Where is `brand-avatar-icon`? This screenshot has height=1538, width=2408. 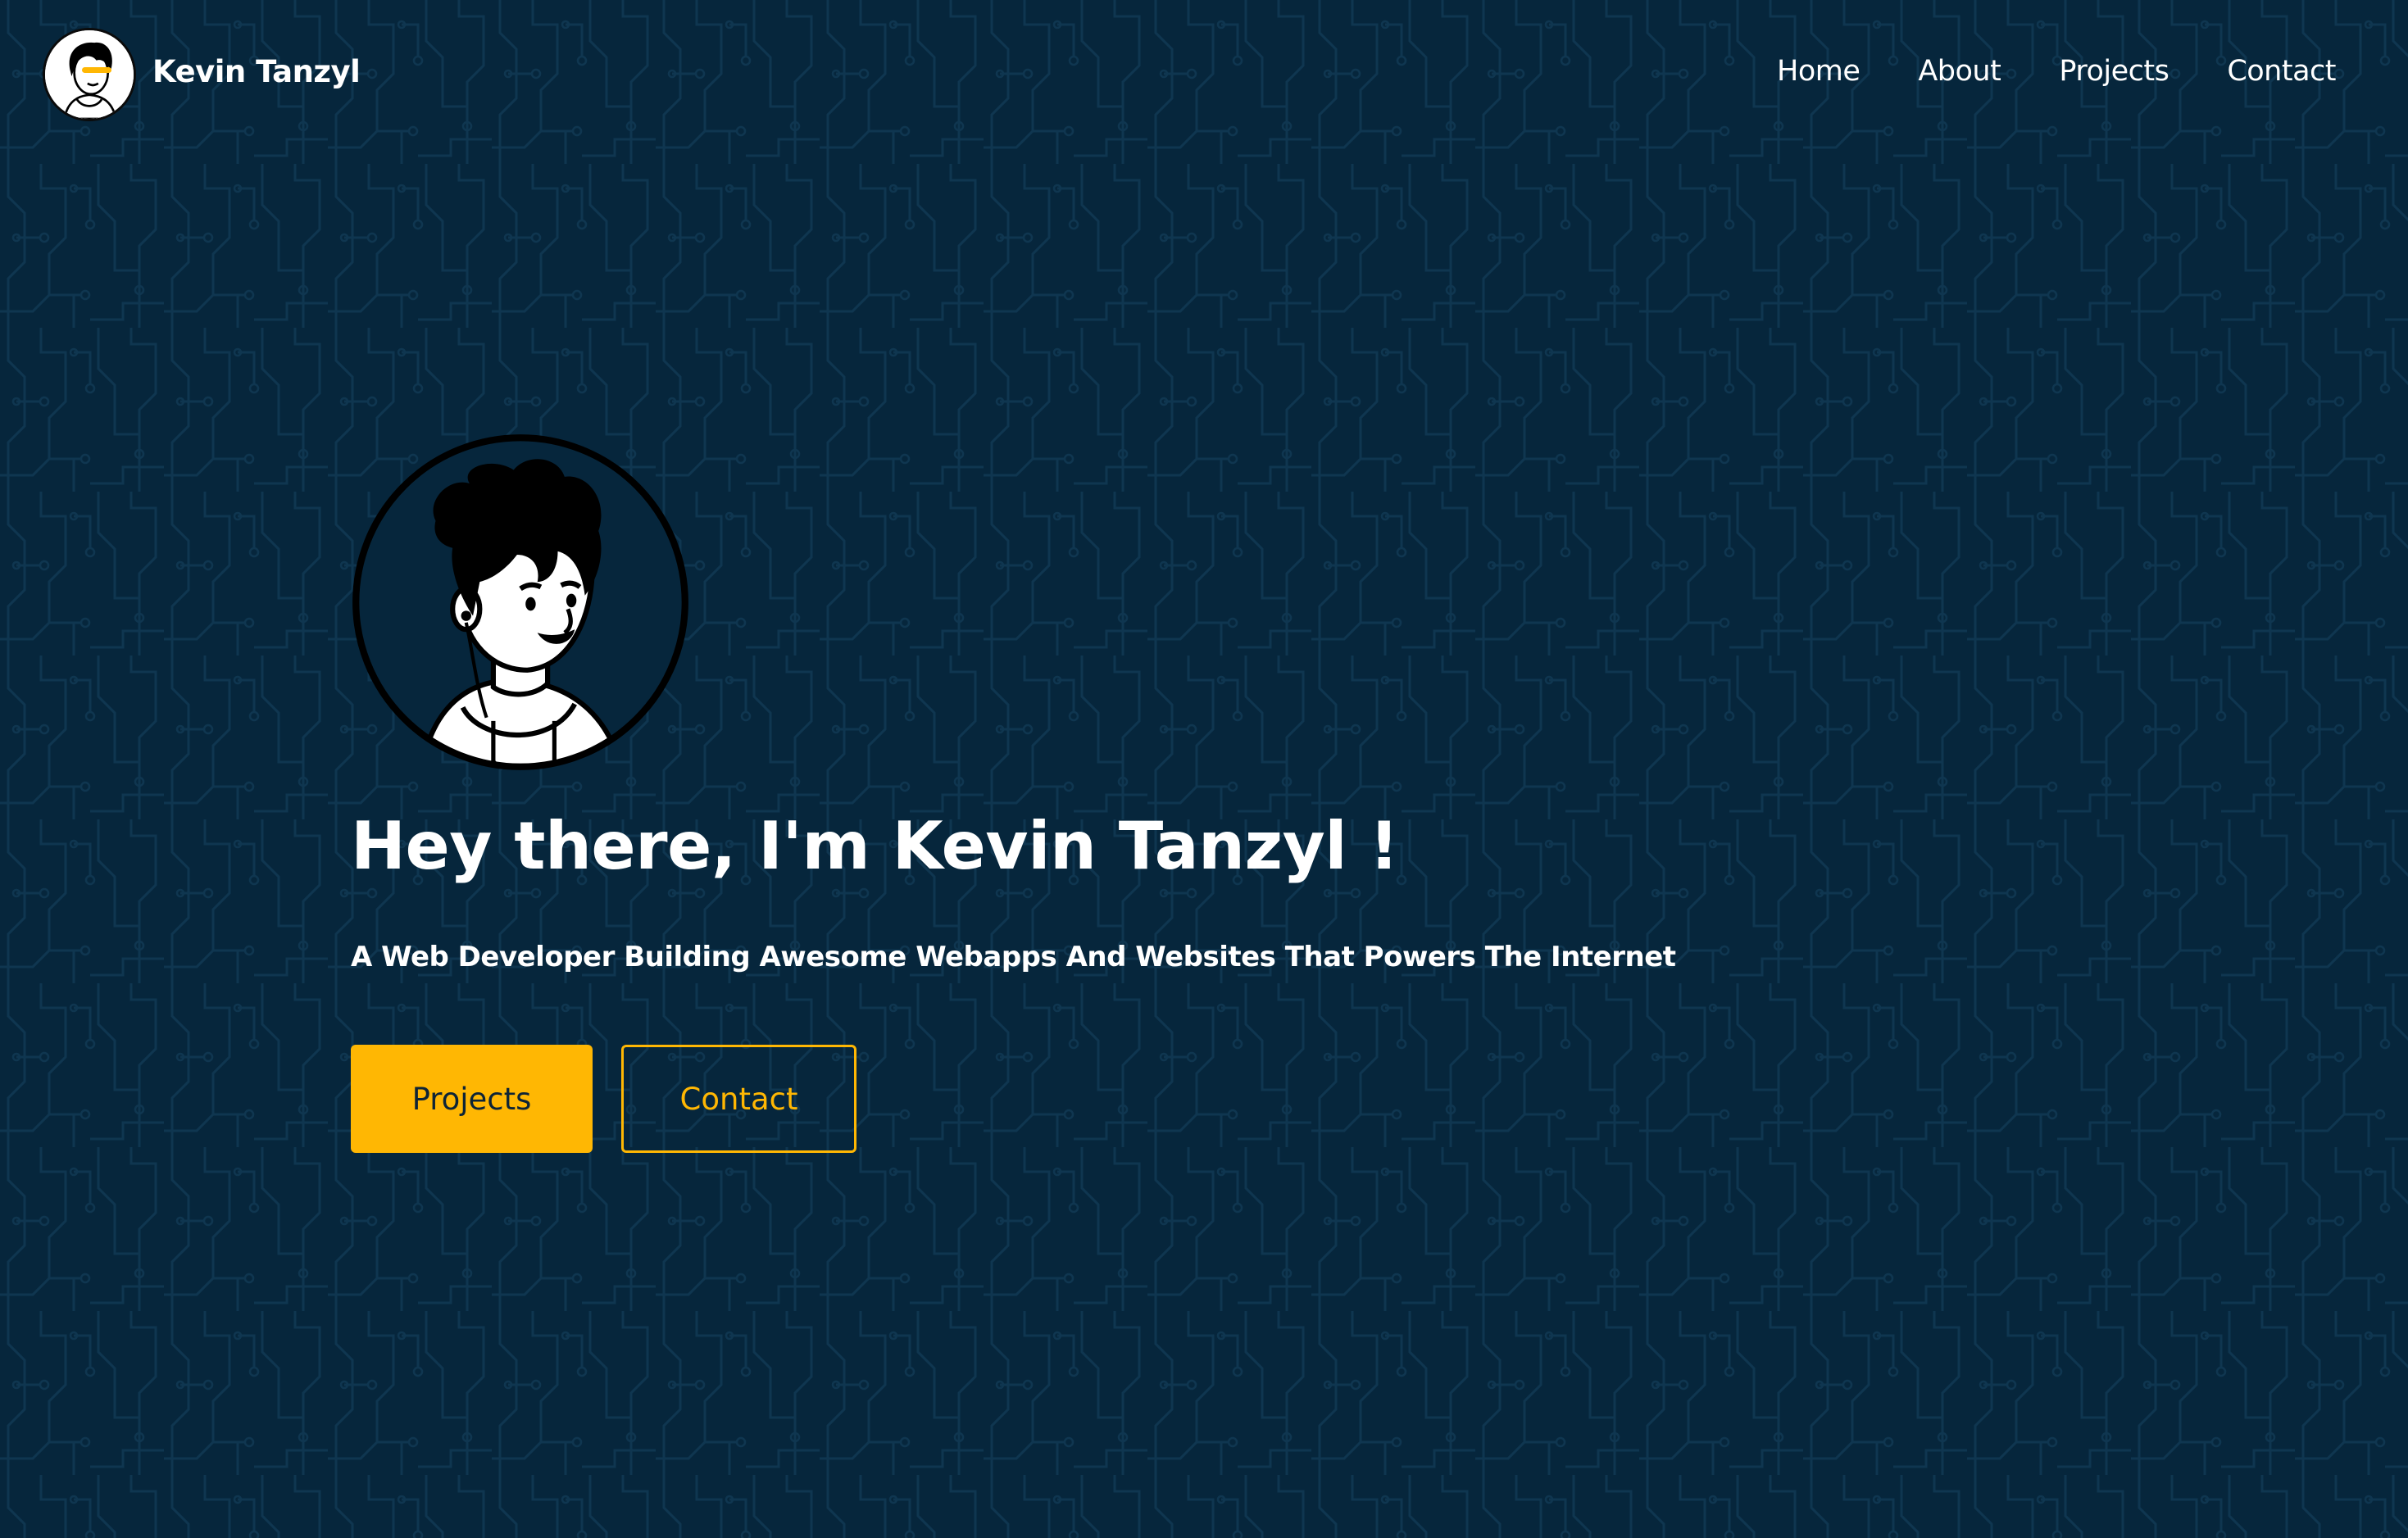
brand-avatar-icon is located at coordinates (89, 74).